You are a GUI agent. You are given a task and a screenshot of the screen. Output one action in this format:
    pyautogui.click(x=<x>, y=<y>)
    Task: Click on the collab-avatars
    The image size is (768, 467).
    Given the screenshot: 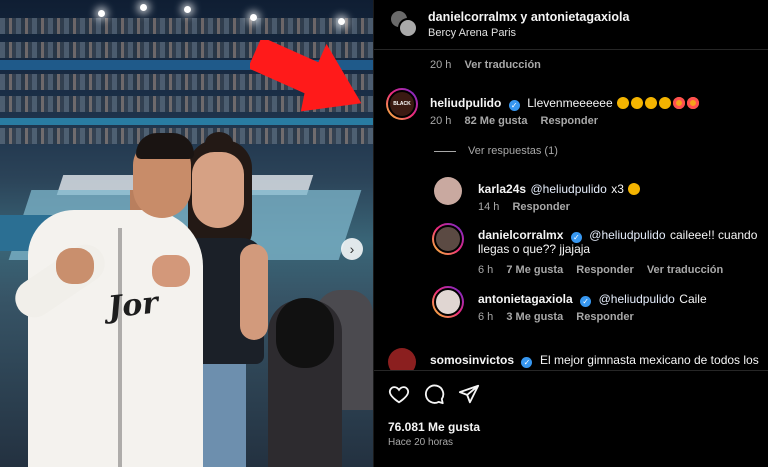 What is the action you would take?
    pyautogui.click(x=403, y=23)
    